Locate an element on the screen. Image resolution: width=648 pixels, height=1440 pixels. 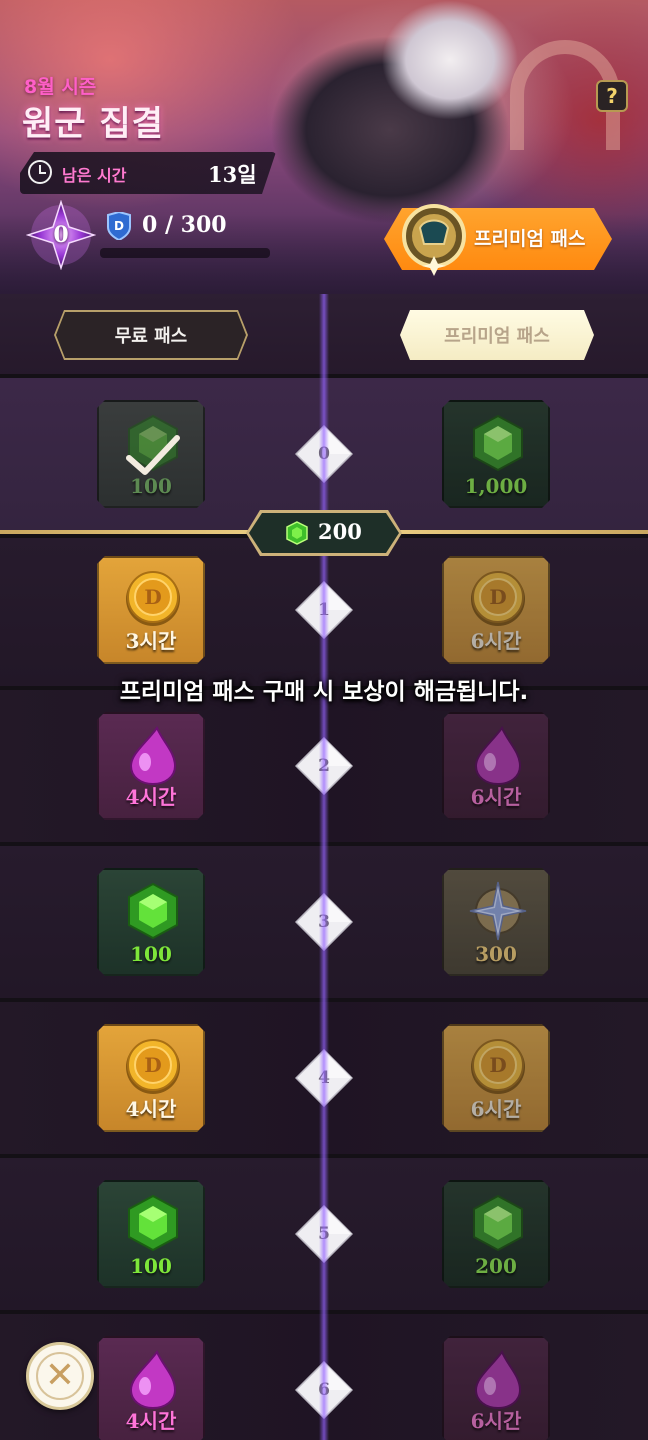
free-reward-card: D 3시간 is located at coordinates (151, 610).